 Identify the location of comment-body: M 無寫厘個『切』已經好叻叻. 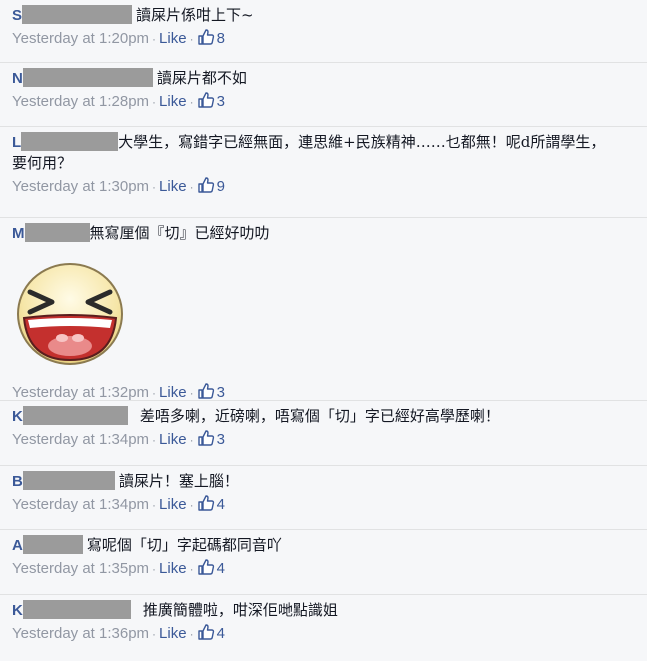
(325, 233).